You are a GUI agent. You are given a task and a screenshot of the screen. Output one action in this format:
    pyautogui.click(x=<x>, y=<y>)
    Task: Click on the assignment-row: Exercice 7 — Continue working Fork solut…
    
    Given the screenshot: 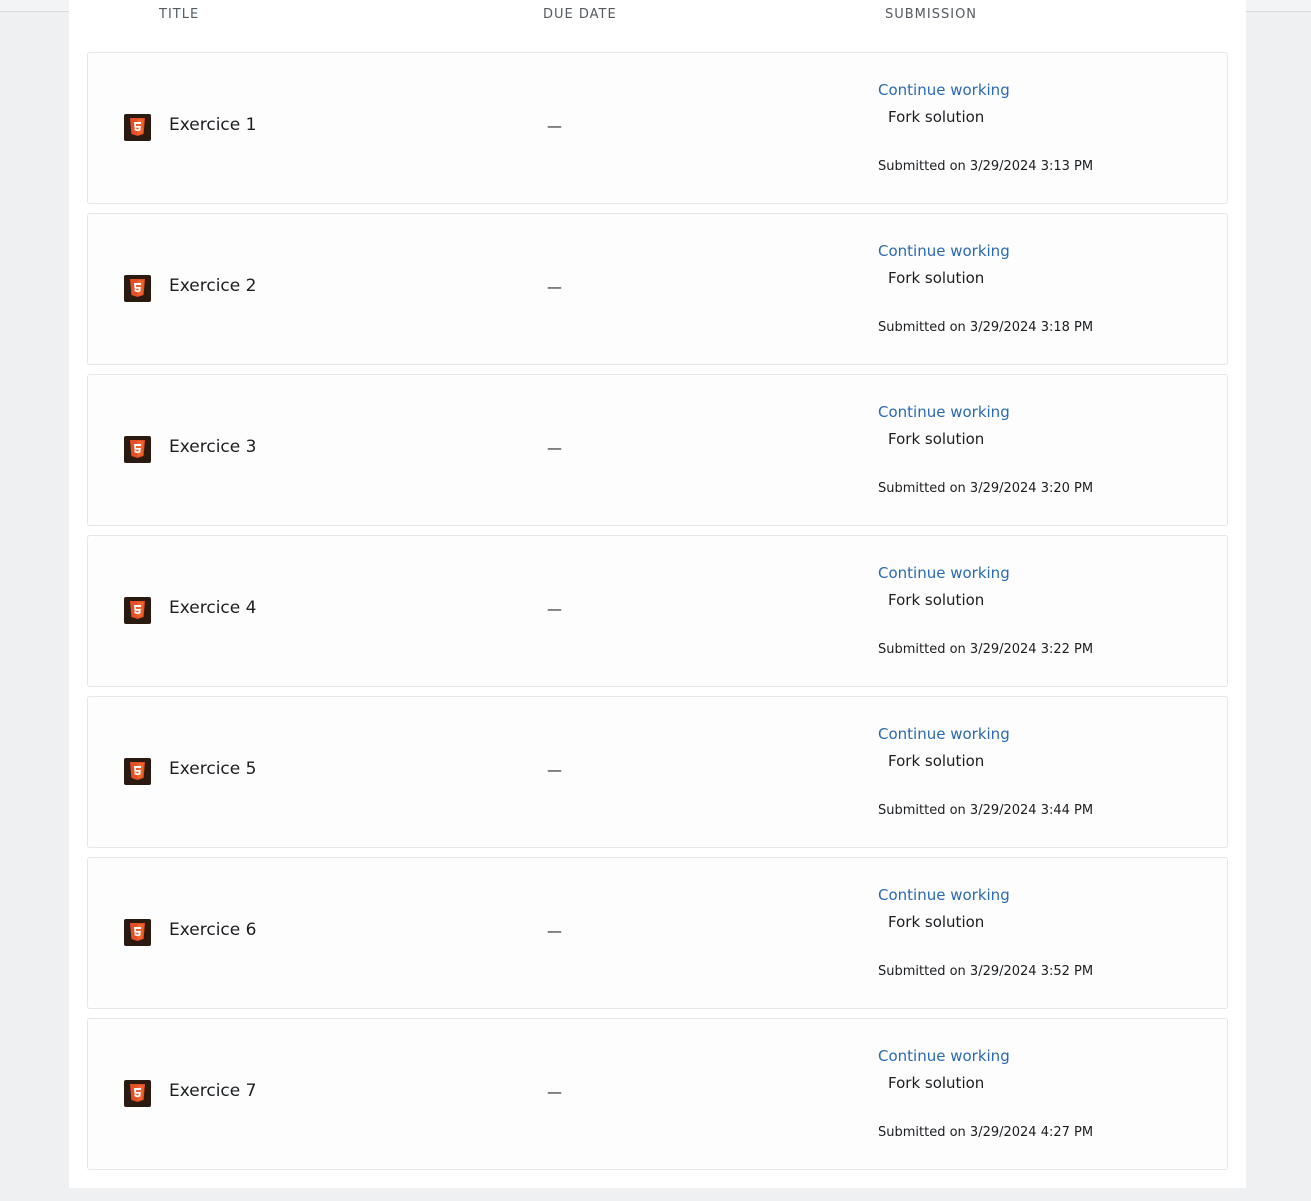 What is the action you would take?
    pyautogui.click(x=657, y=1094)
    